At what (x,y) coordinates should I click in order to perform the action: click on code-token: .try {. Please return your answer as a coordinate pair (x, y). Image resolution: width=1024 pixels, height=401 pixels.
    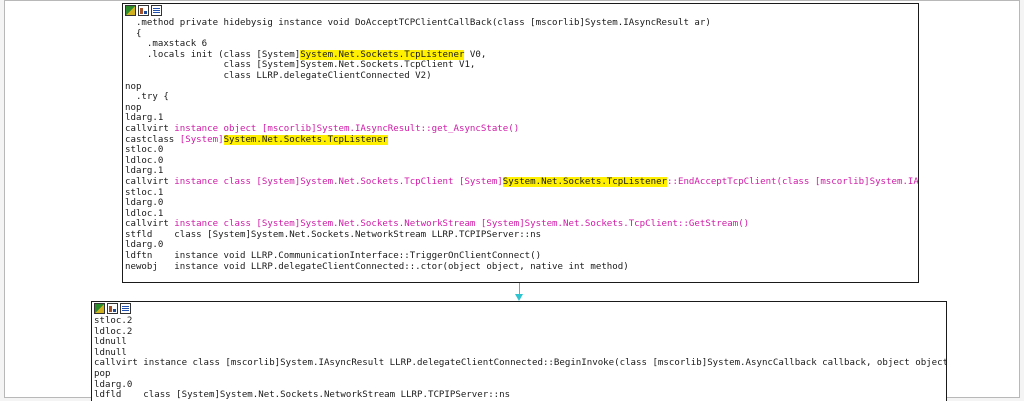
    Looking at the image, I should click on (147, 97).